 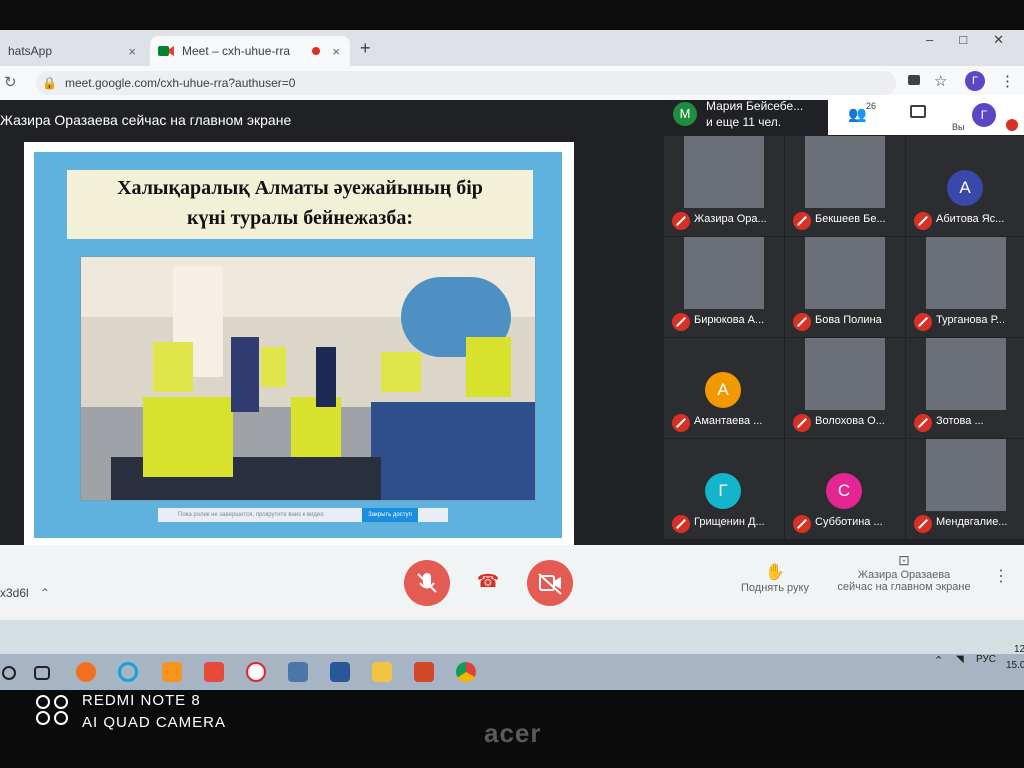 What do you see at coordinates (1015, 665) in the screenshot?
I see `clock-date: 15.0` at bounding box center [1015, 665].